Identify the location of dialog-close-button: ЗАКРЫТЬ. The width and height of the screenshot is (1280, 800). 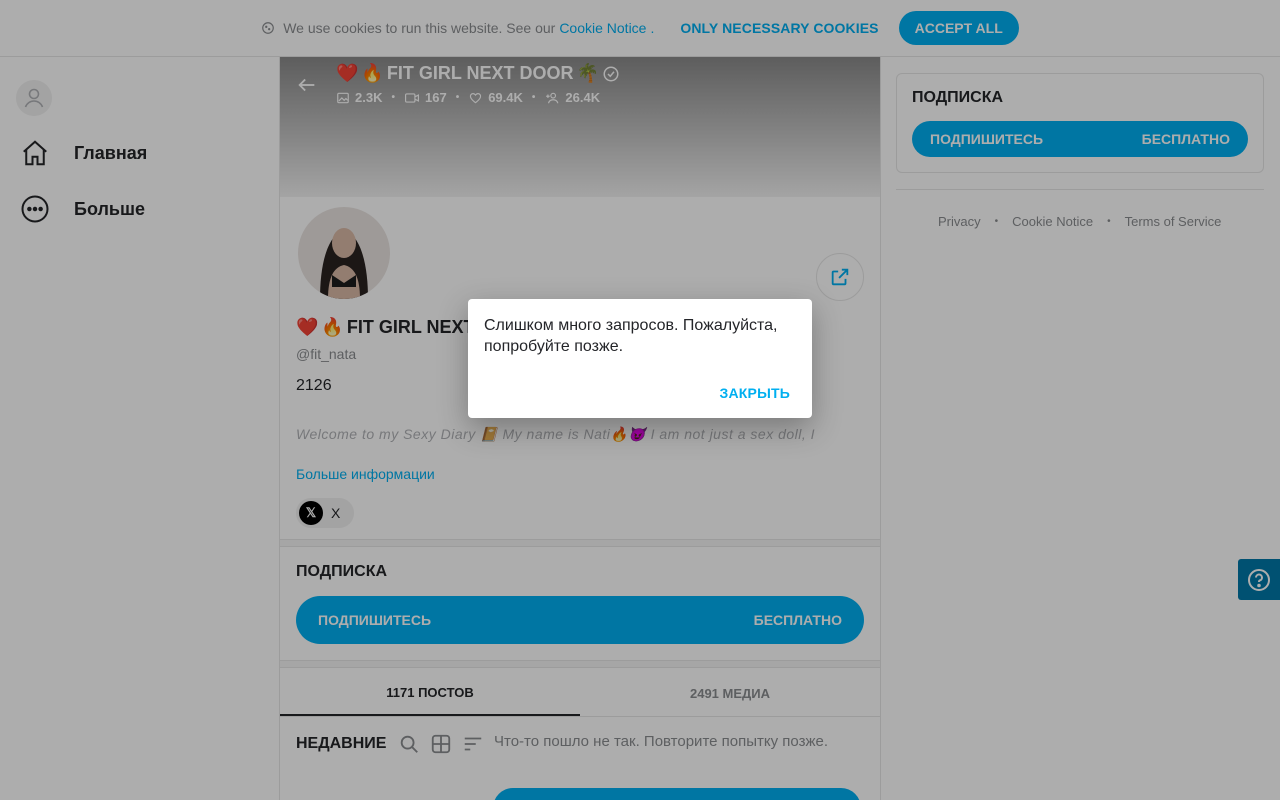
(755, 393).